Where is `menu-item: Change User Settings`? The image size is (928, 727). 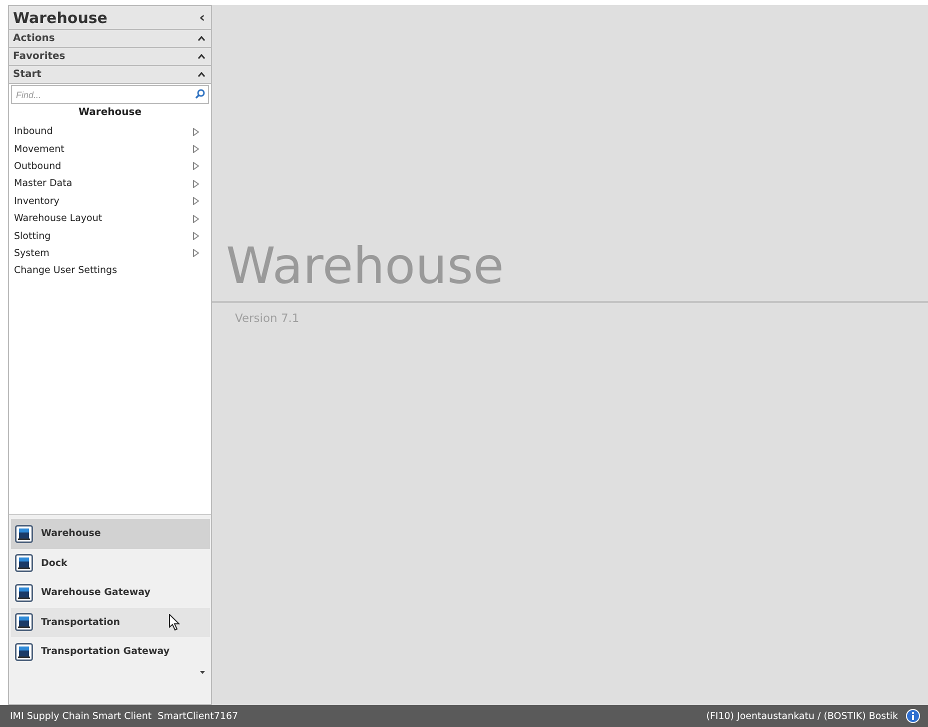 menu-item: Change User Settings is located at coordinates (110, 271).